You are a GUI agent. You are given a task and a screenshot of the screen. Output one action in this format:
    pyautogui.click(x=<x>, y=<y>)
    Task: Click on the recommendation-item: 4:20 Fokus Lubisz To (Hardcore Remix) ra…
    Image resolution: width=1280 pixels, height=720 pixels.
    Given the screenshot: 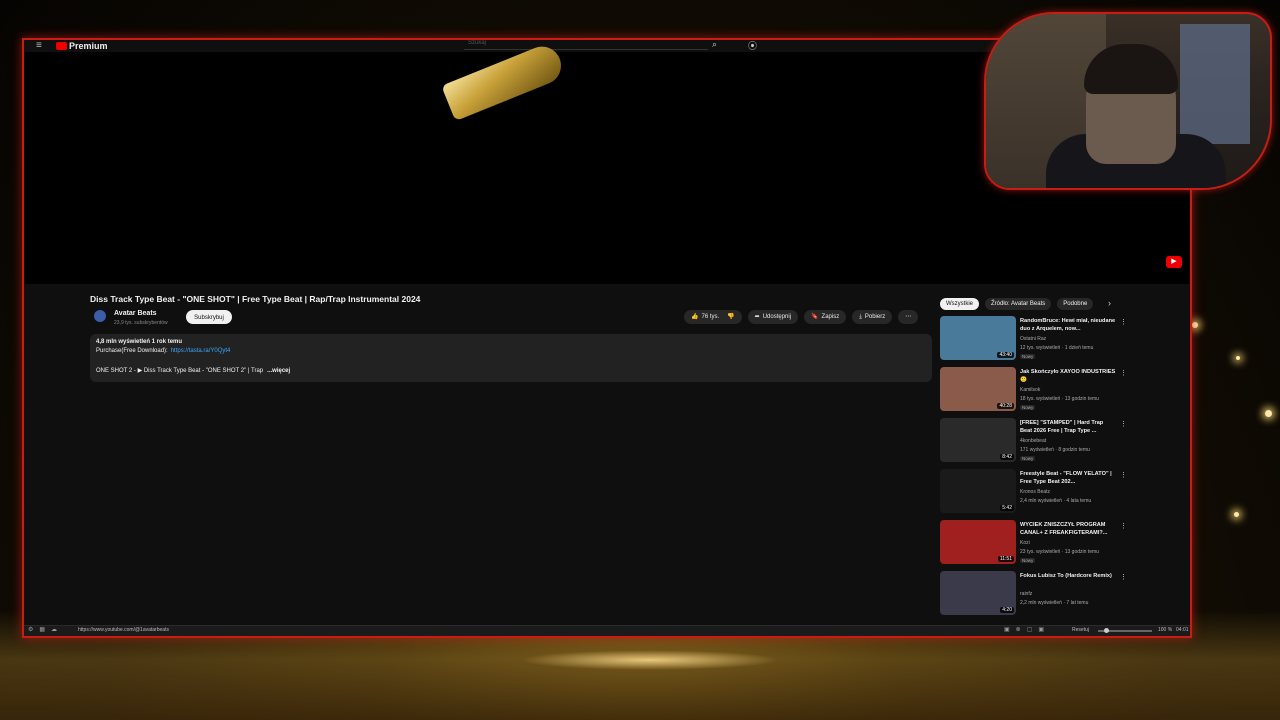 What is the action you would take?
    pyautogui.click(x=1035, y=596)
    